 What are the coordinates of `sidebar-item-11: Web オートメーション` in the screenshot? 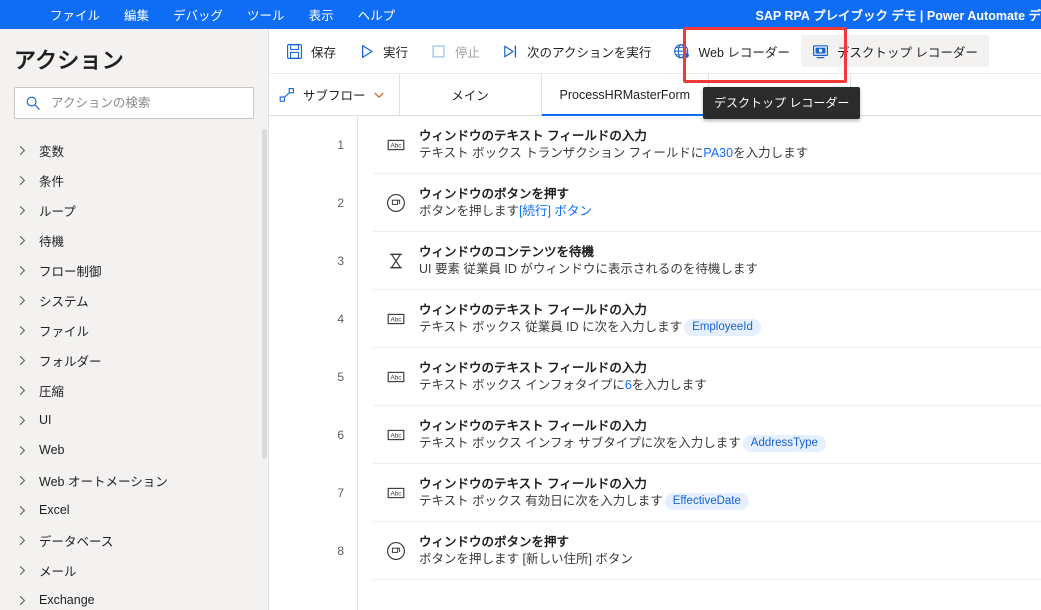 It's located at (134, 480).